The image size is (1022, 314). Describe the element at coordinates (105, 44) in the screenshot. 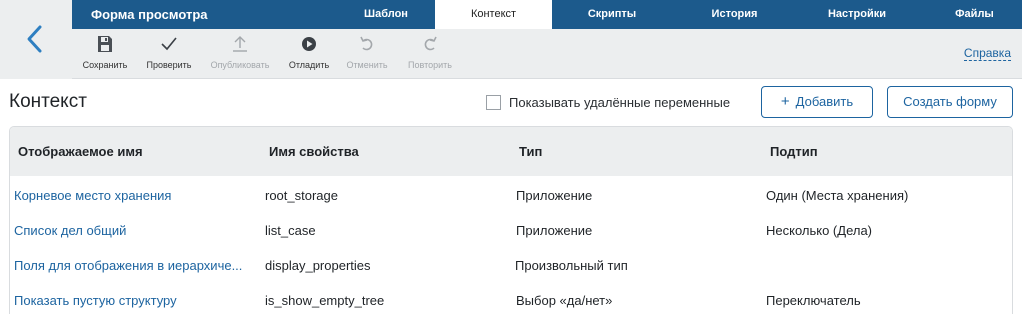

I see `save-icon` at that location.